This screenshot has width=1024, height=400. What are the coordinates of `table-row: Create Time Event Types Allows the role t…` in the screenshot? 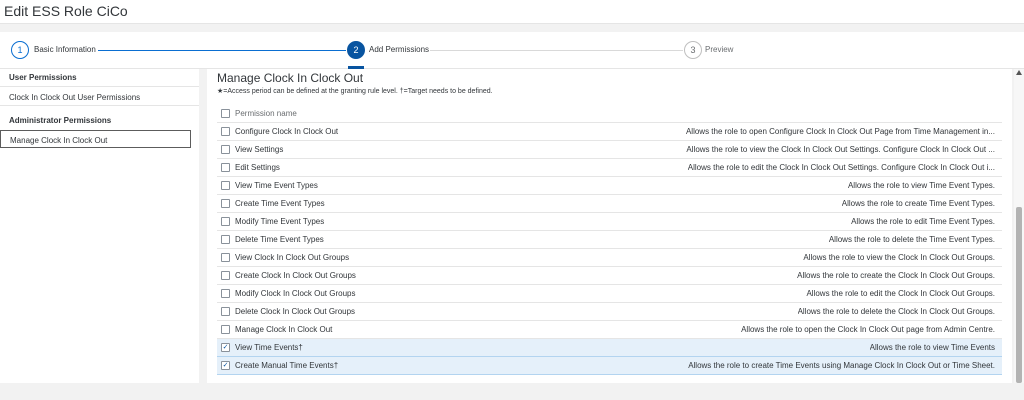 It's located at (609, 204).